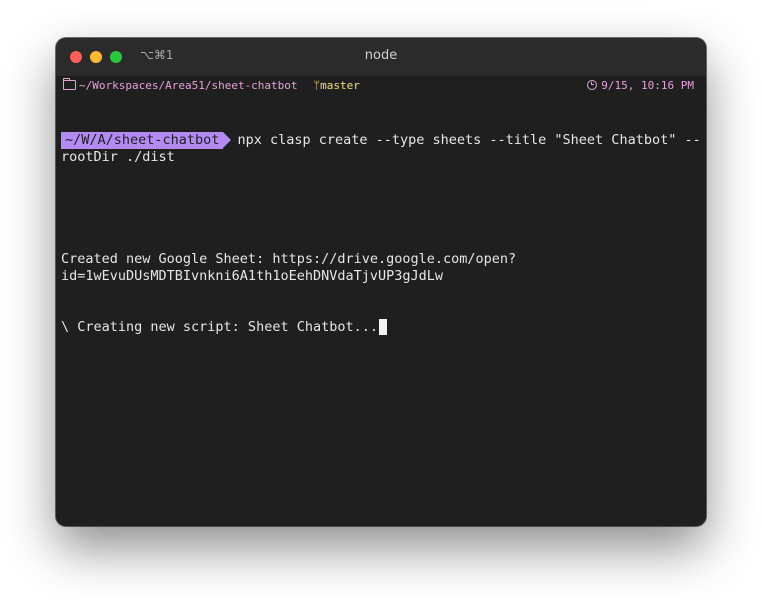 The width and height of the screenshot is (762, 600). What do you see at coordinates (647, 85) in the screenshot?
I see `status-datetime: 9/15, 10:16 PM` at bounding box center [647, 85].